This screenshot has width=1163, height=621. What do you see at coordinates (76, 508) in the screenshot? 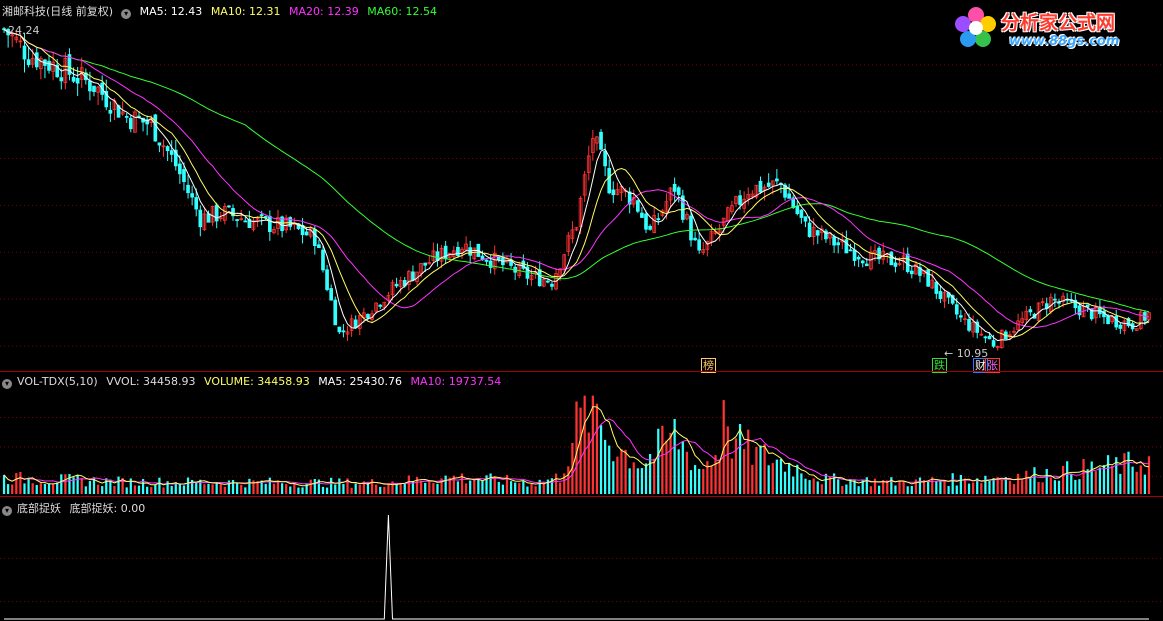
I see `indicator-legend: ▾ 底部捉妖 底部捉妖: 0.00` at bounding box center [76, 508].